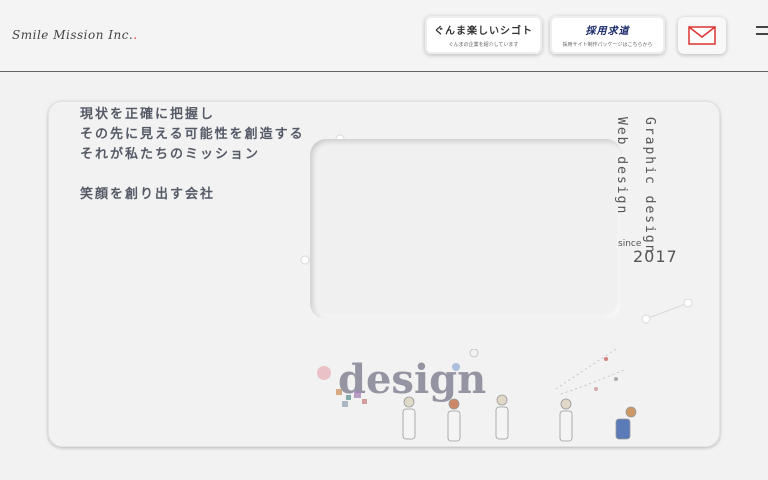 The image size is (768, 480). Describe the element at coordinates (655, 256) in the screenshot. I see `since-year: 2017` at that location.